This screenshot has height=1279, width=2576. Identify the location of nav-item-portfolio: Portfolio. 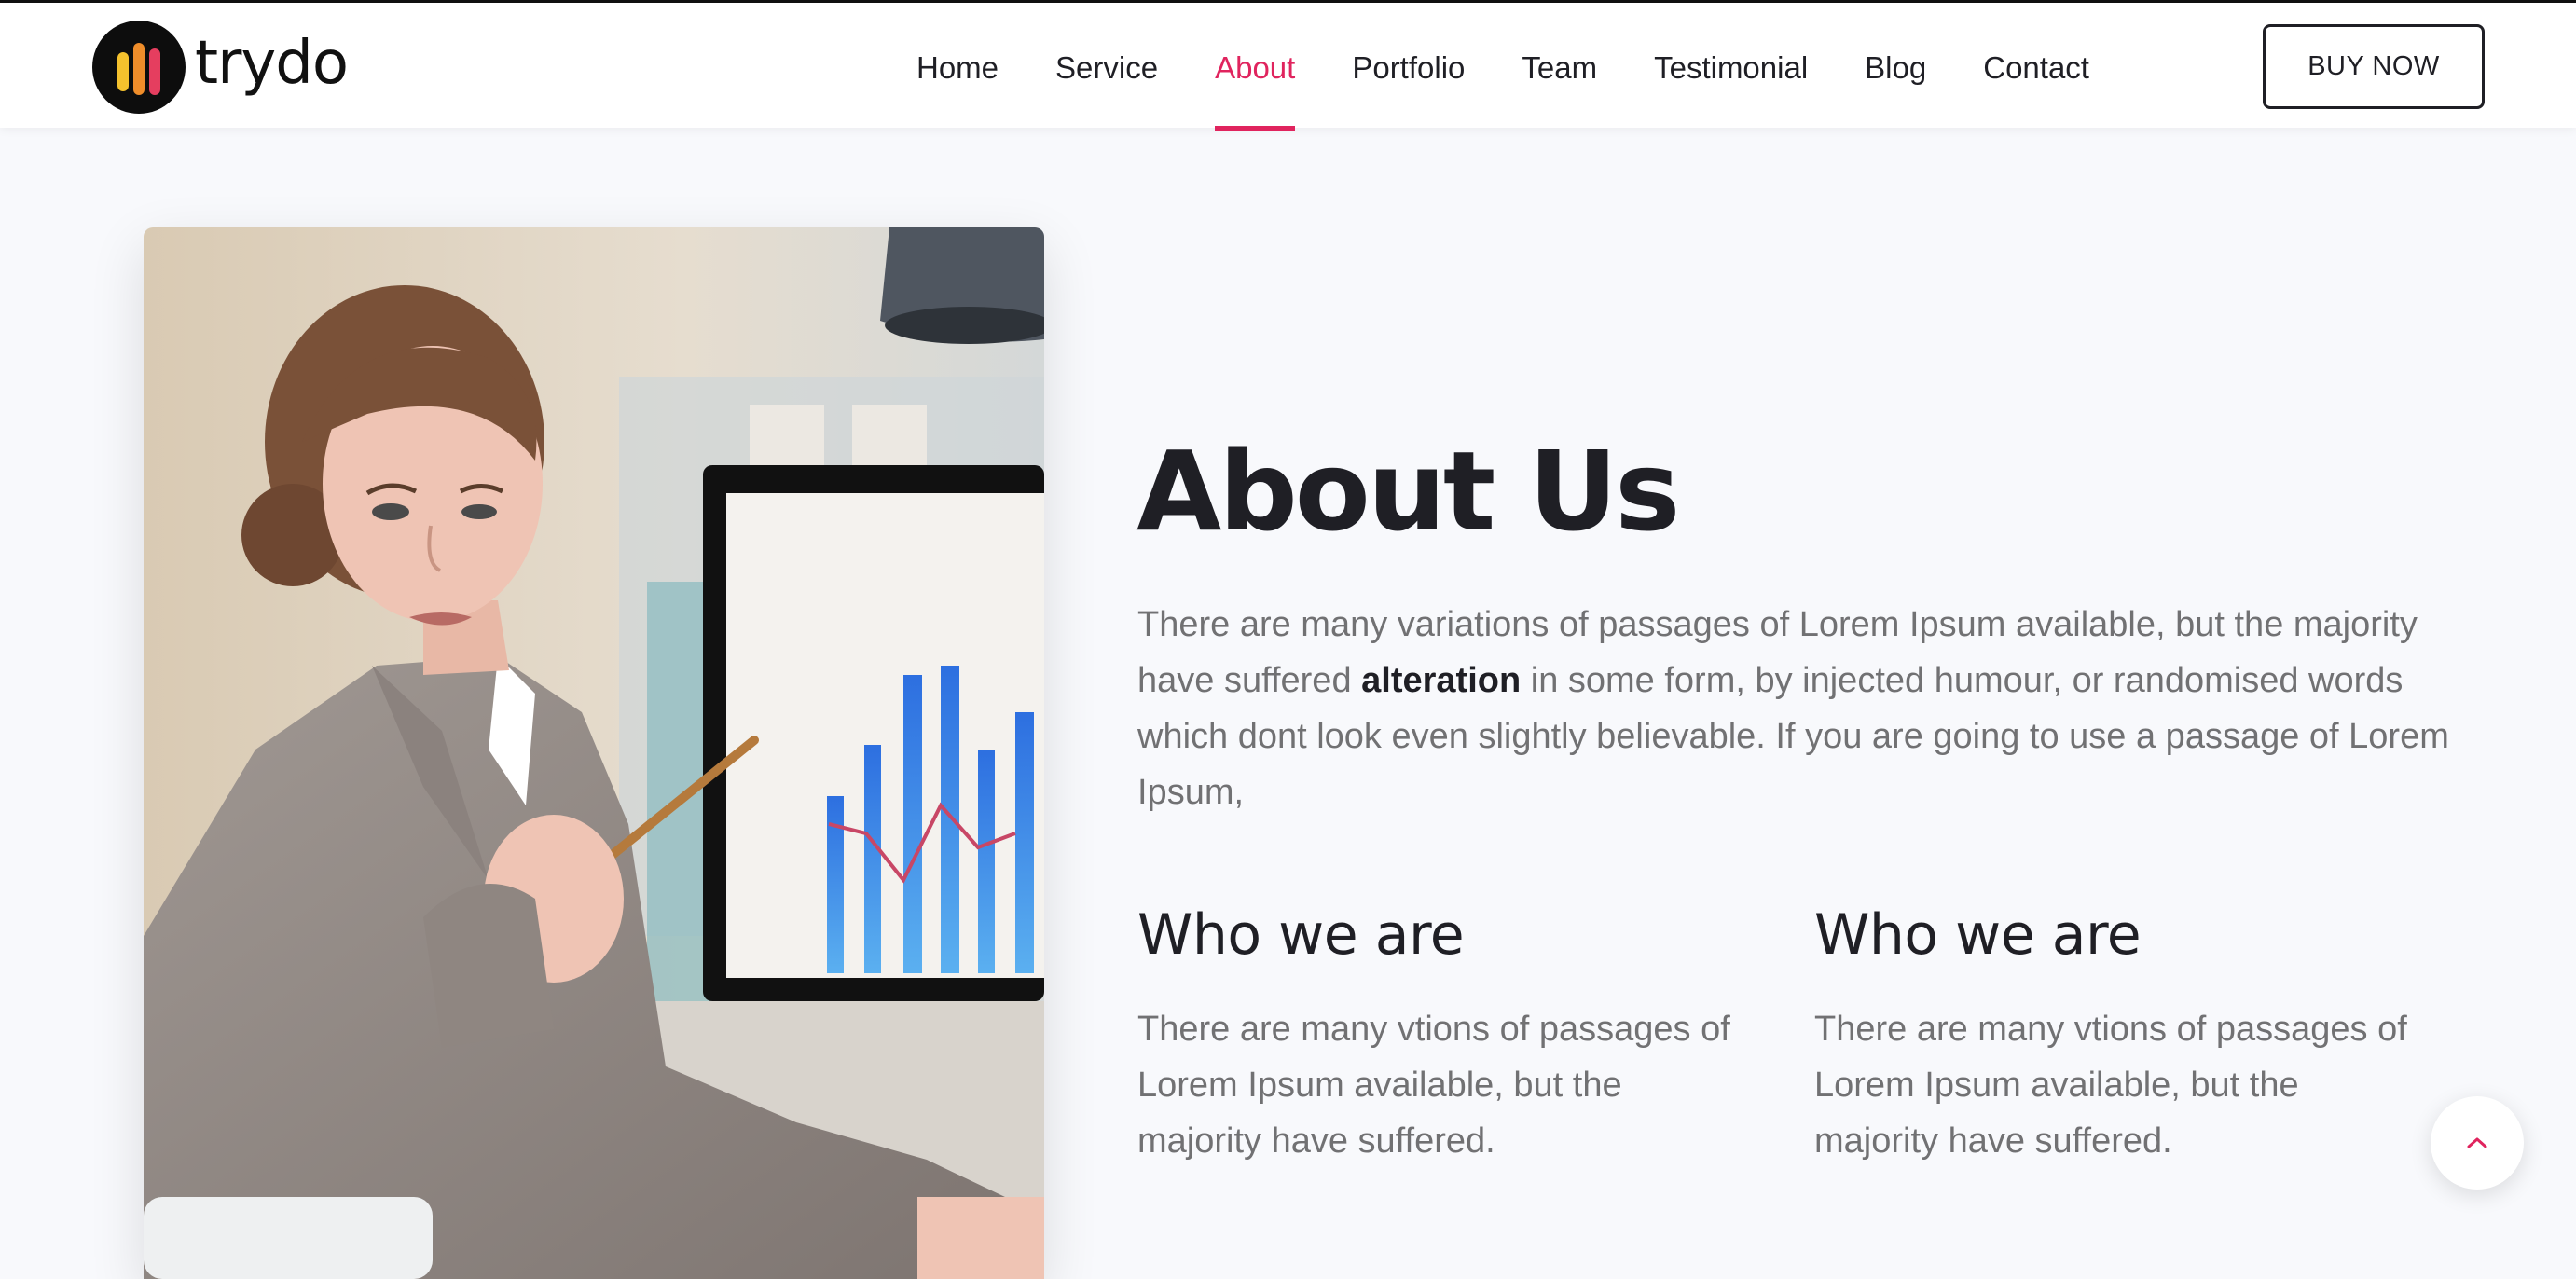
(1408, 69).